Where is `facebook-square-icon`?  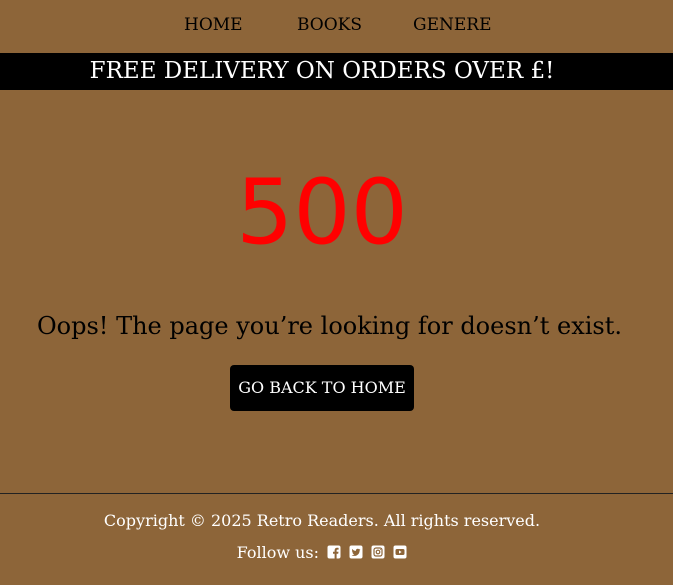 facebook-square-icon is located at coordinates (334, 552).